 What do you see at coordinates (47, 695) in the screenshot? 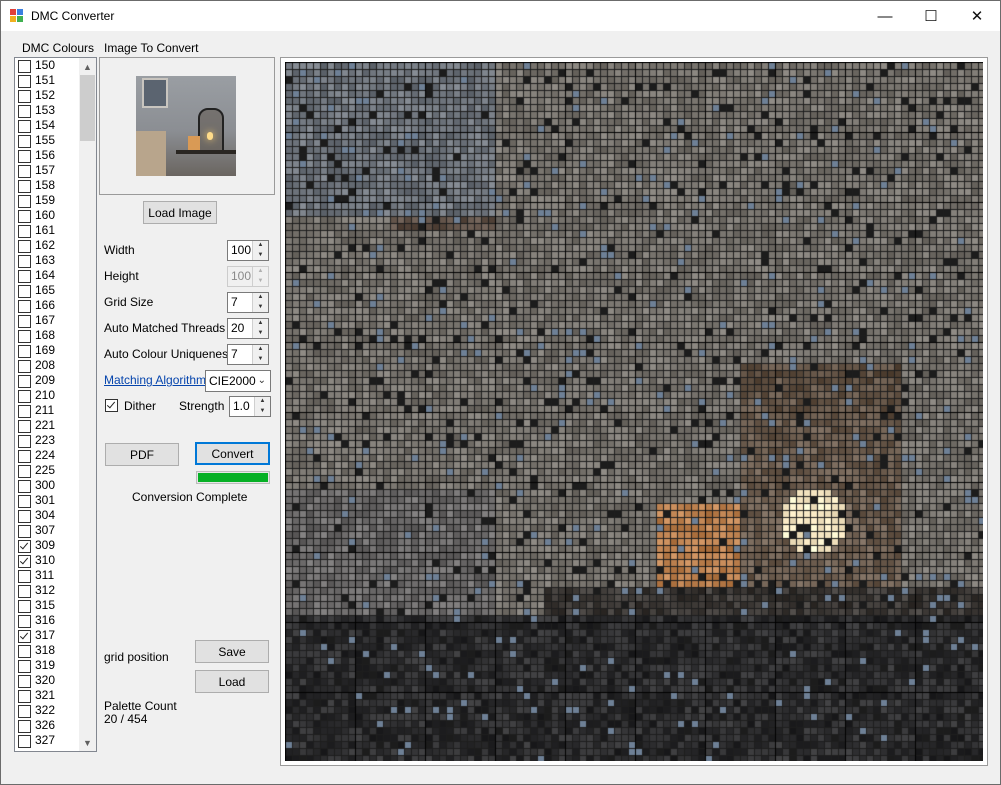
I see `colour-item: 321` at bounding box center [47, 695].